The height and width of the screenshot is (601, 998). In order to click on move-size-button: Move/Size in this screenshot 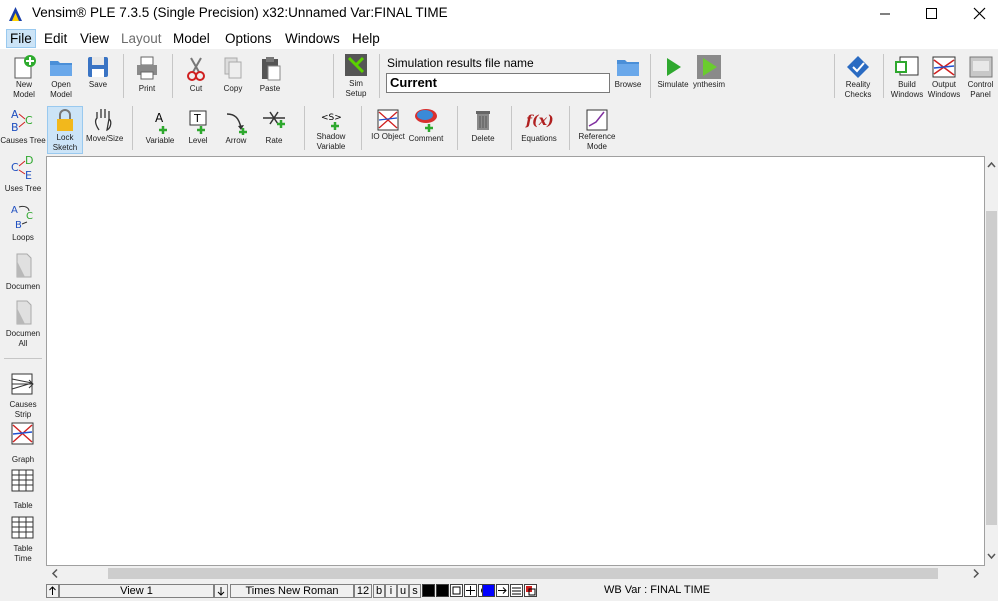, I will do `click(104, 125)`.